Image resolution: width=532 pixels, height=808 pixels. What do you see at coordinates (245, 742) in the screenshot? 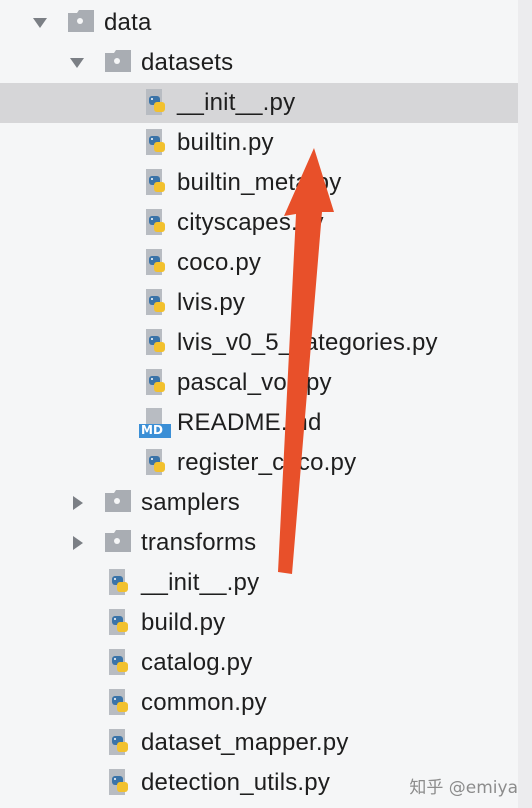
I see `tree-label: dataset_mapper.py` at bounding box center [245, 742].